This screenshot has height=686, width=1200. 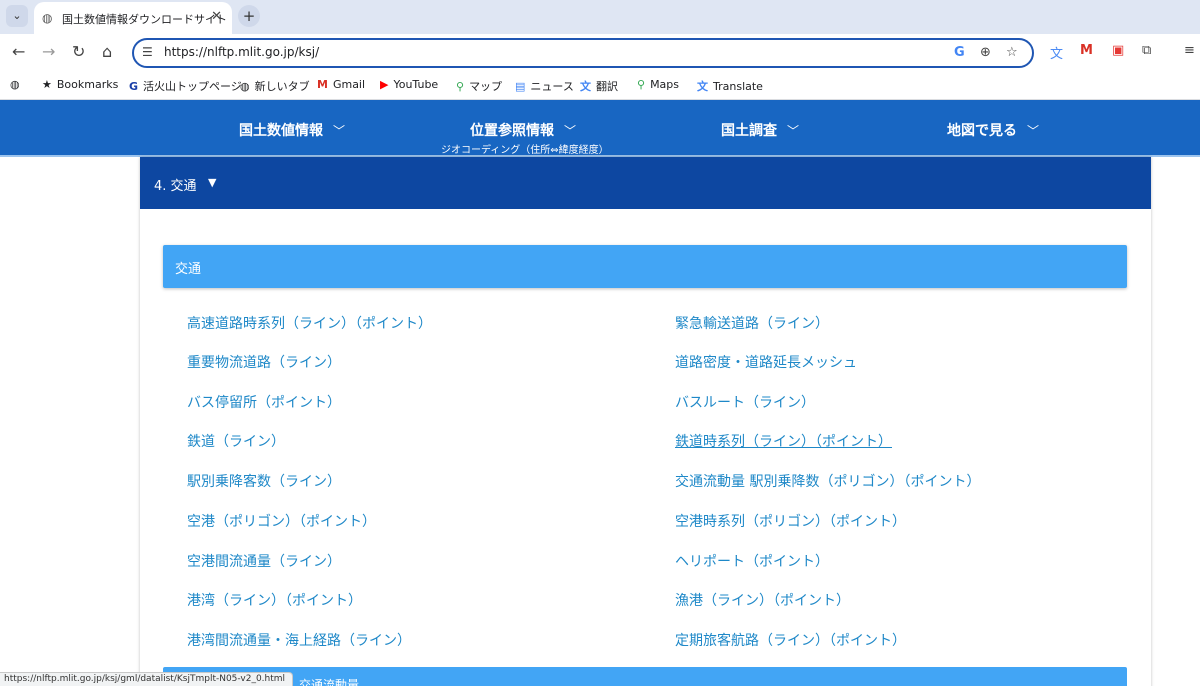 What do you see at coordinates (959, 52) in the screenshot?
I see `google-lens-icon: G` at bounding box center [959, 52].